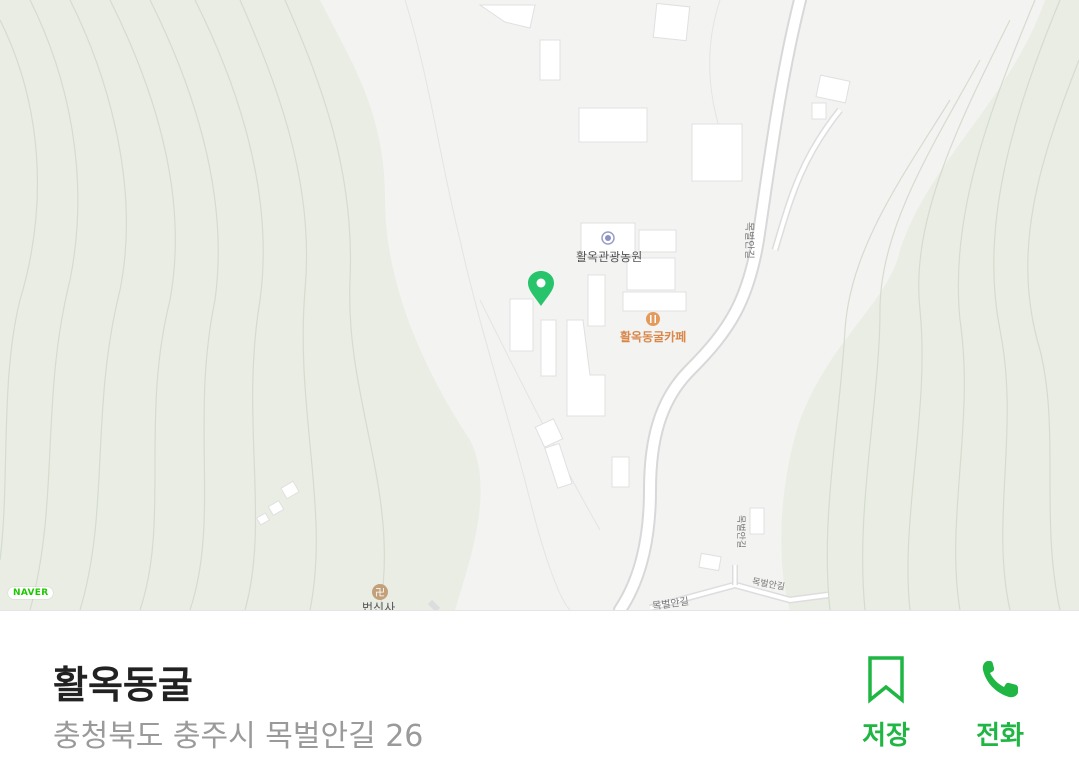  What do you see at coordinates (609, 256) in the screenshot?
I see `poi-label-farm: 활옥관광농원` at bounding box center [609, 256].